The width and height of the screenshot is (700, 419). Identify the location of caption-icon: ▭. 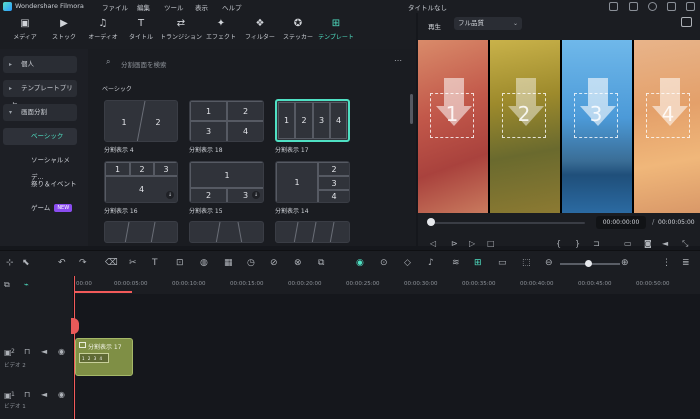
(502, 263).